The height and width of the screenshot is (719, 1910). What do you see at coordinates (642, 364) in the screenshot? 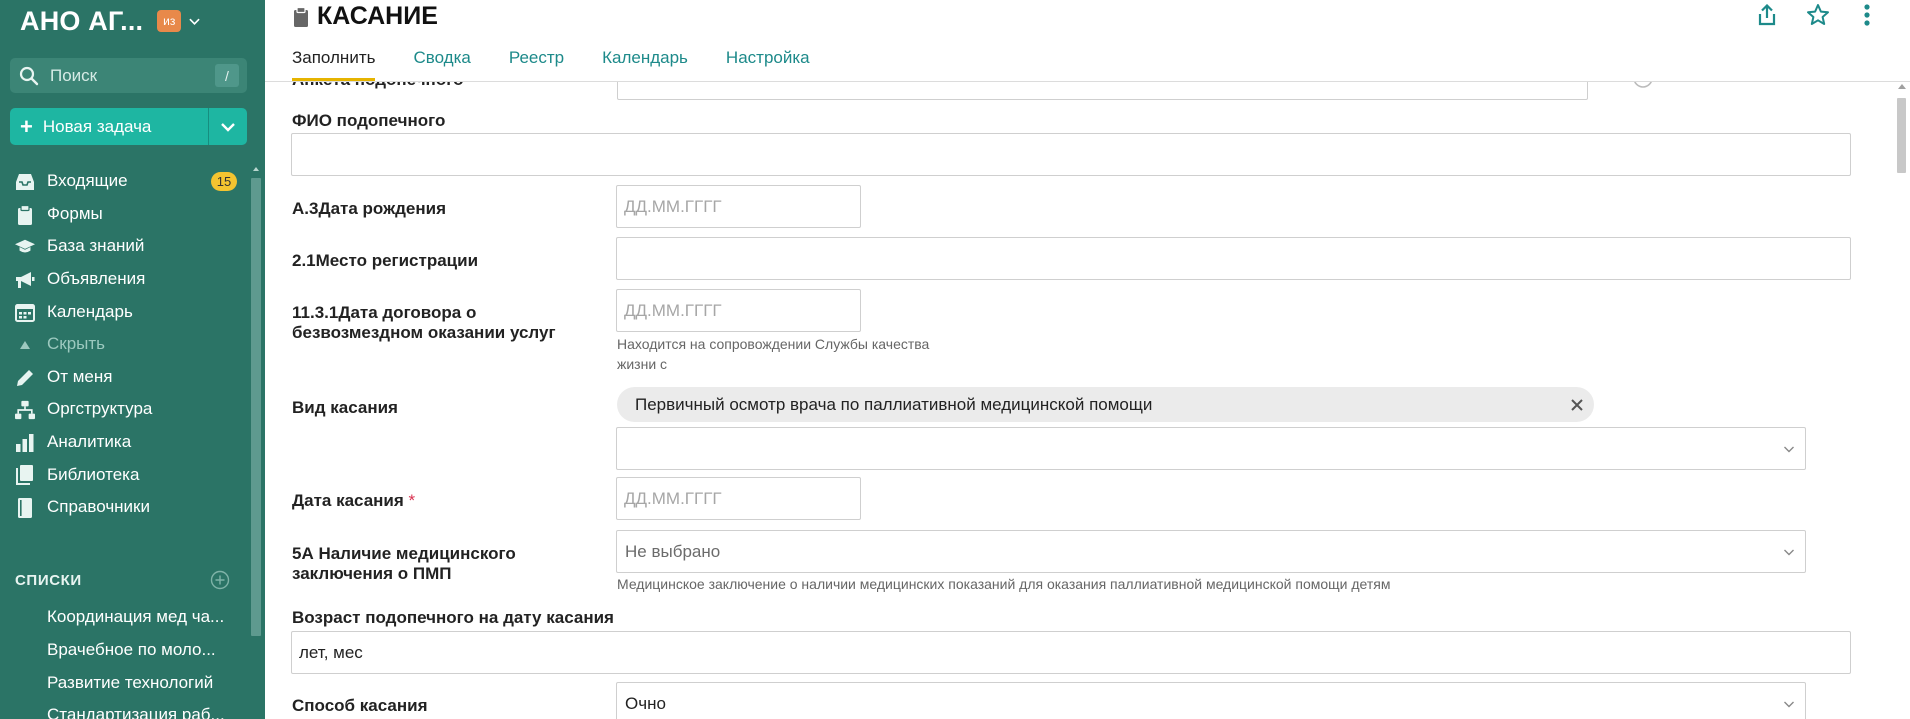
I see `hint-line: жизни с` at bounding box center [642, 364].